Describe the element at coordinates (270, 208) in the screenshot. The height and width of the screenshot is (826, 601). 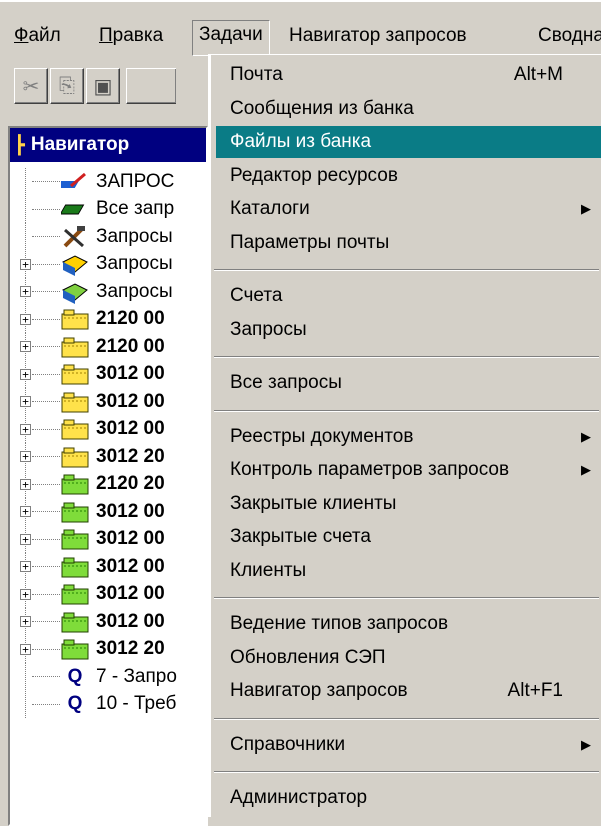
I see `menu-item-label: Каталоги` at that location.